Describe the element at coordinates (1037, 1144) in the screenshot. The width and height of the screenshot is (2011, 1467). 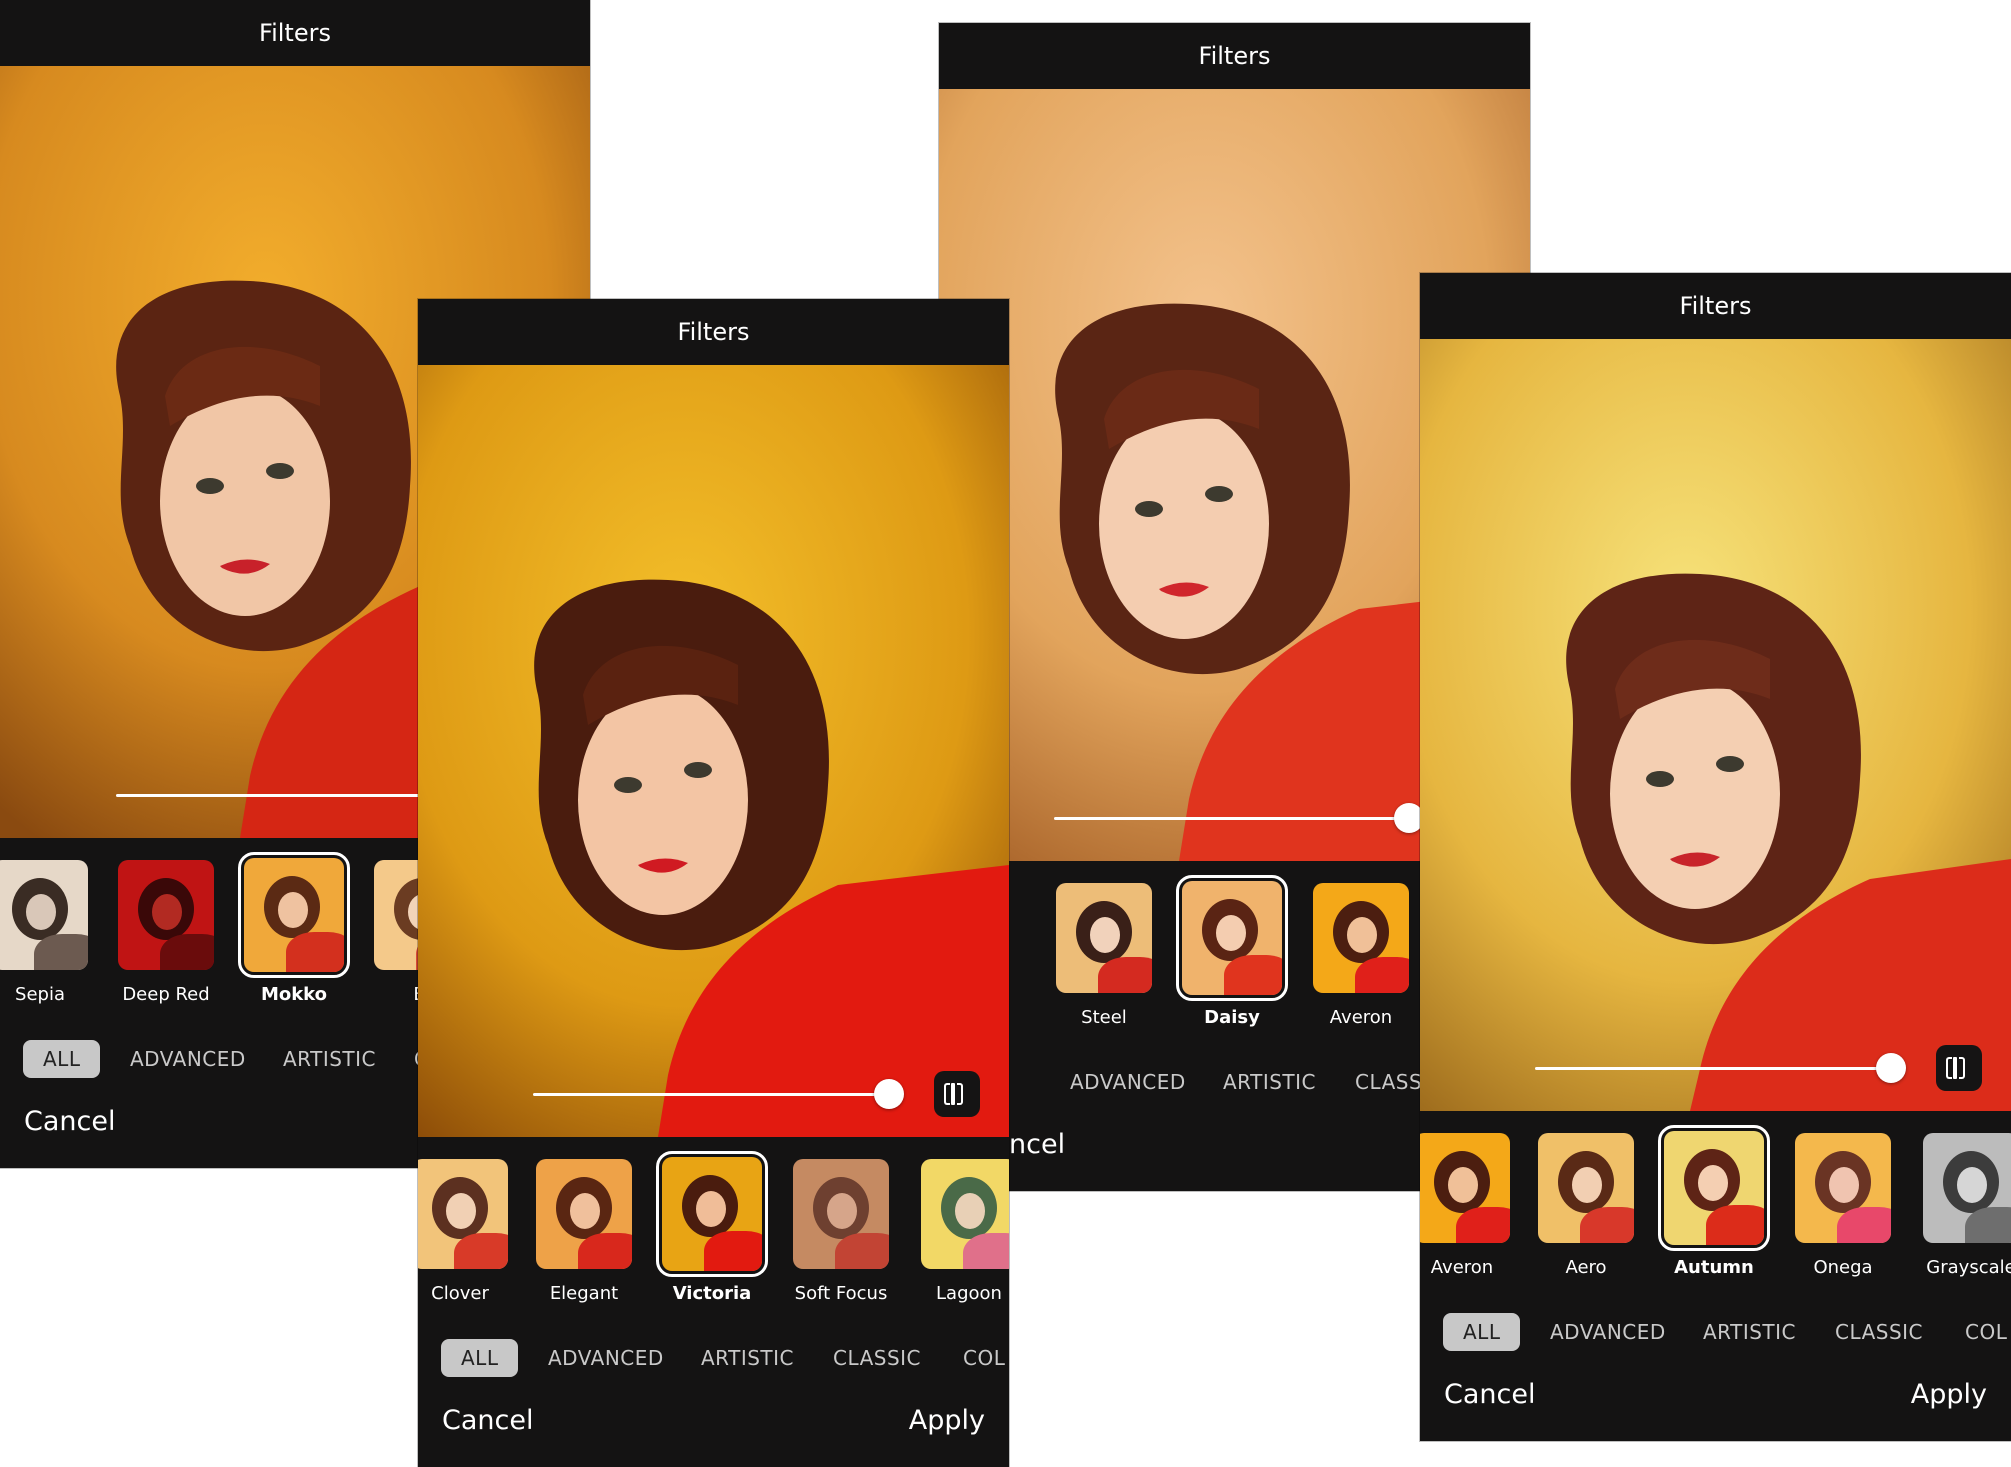
I see `cancel-button: ncel` at that location.